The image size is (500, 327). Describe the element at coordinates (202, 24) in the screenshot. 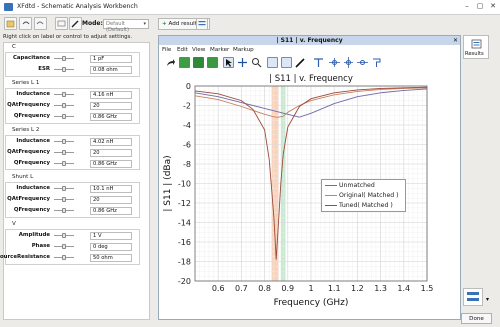

I see `results-list-icon` at that location.